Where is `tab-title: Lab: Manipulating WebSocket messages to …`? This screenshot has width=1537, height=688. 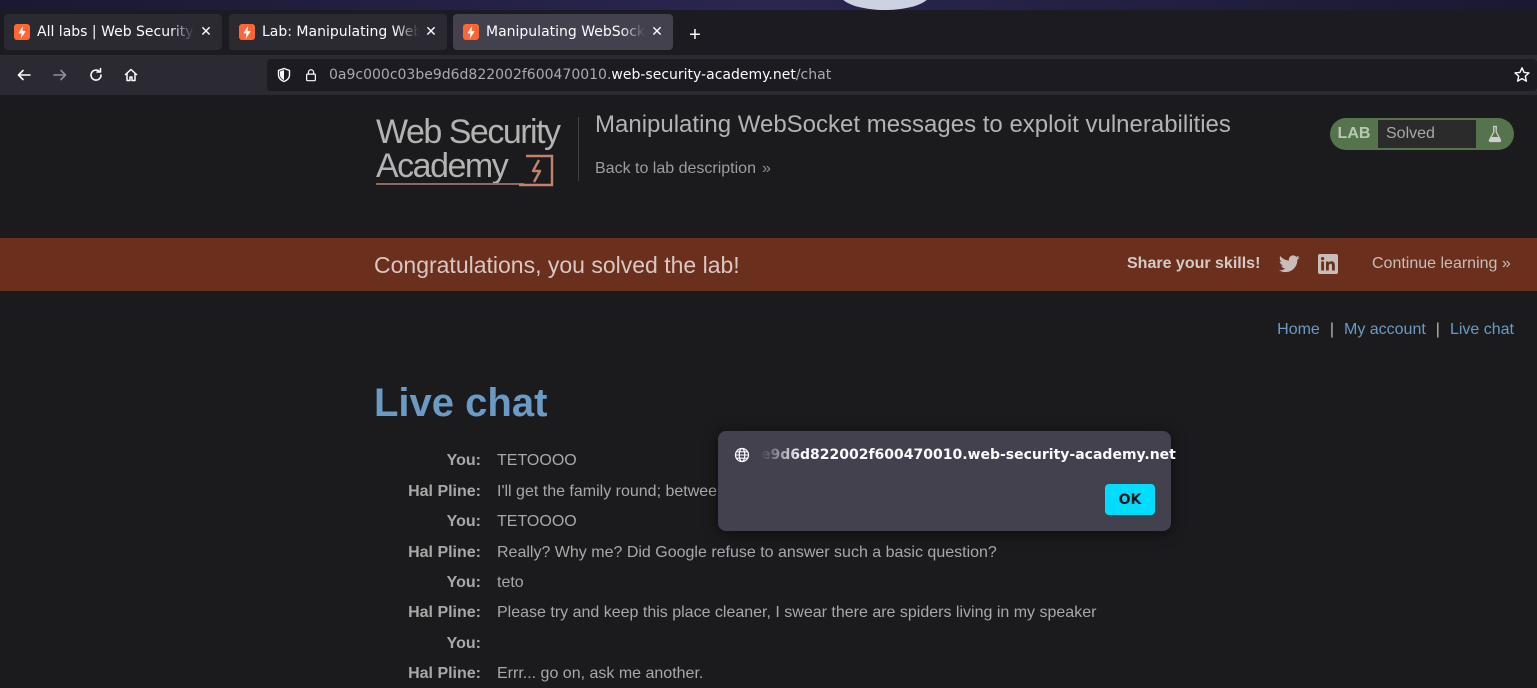
tab-title: Lab: Manipulating WebSocket messages to … is located at coordinates (340, 32).